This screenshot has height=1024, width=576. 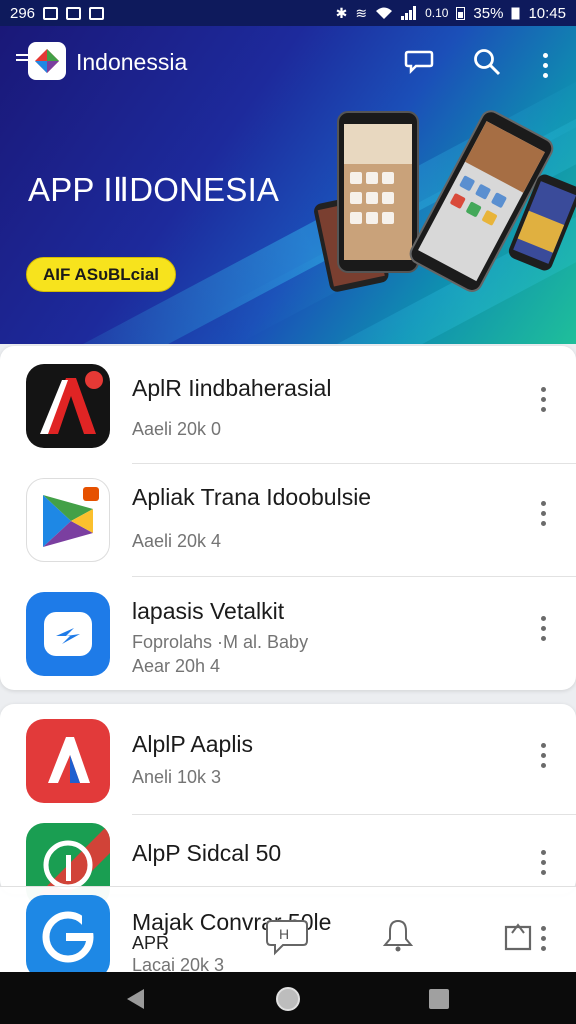 I want to click on diamond-logo-icon, so click(x=47, y=61).